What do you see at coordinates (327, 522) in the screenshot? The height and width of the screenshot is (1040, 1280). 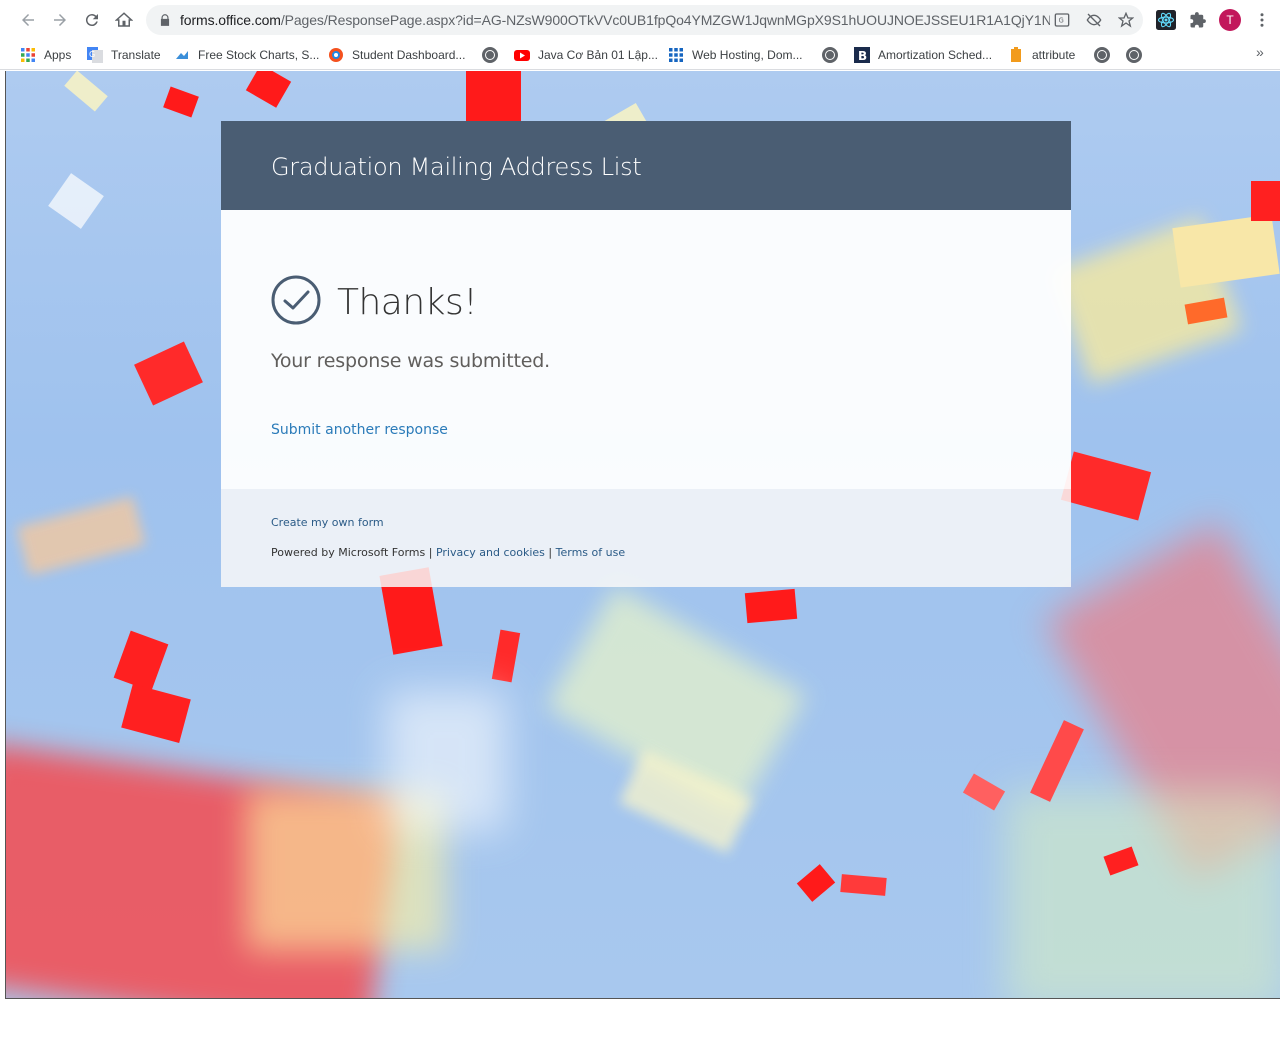 I see `create-own-form-link: Create my own form` at bounding box center [327, 522].